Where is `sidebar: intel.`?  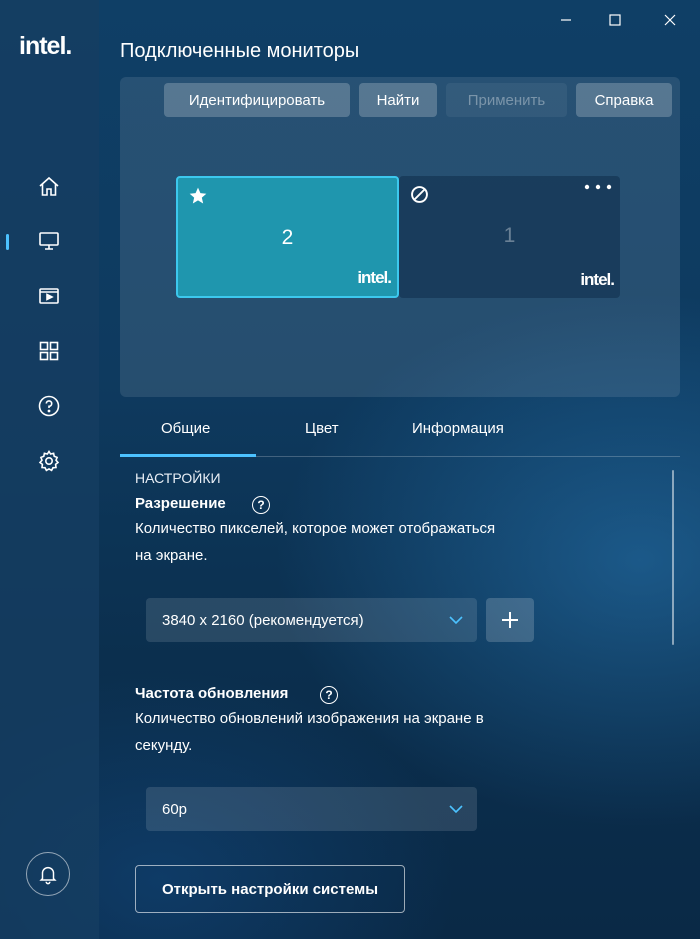 sidebar: intel. is located at coordinates (49, 469).